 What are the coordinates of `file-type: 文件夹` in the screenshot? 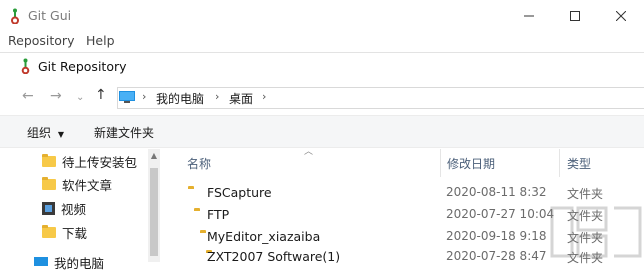 It's located at (585, 194).